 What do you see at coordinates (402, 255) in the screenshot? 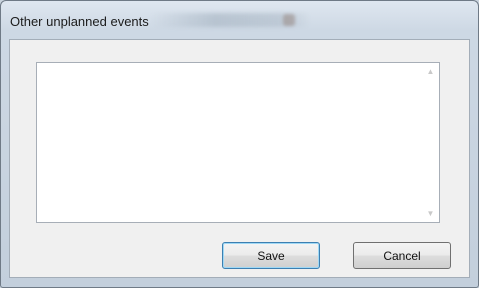
I see `cancel-button: Cancel` at bounding box center [402, 255].